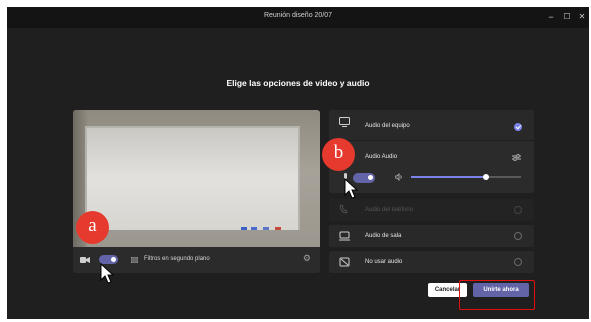 The image size is (591, 322). What do you see at coordinates (278, 228) in the screenshot?
I see `marker-red` at bounding box center [278, 228].